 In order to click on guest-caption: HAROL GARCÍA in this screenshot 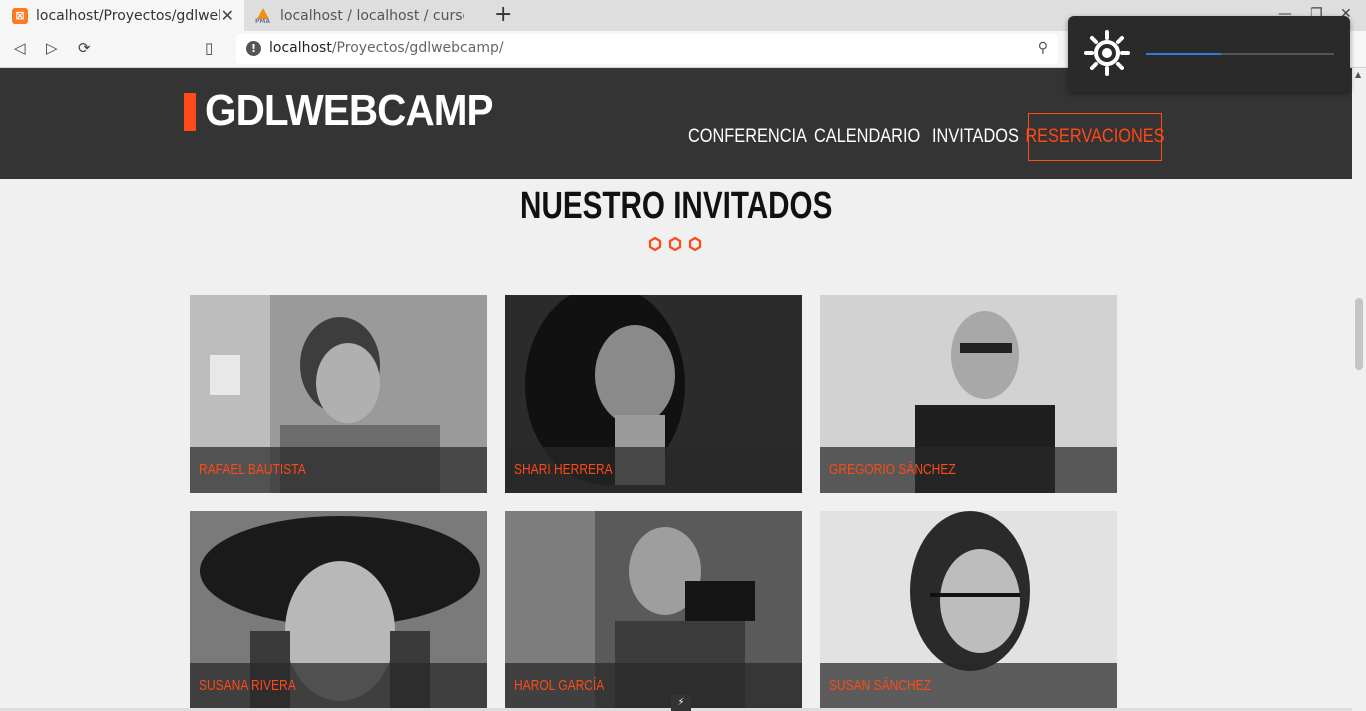, I will do `click(653, 686)`.